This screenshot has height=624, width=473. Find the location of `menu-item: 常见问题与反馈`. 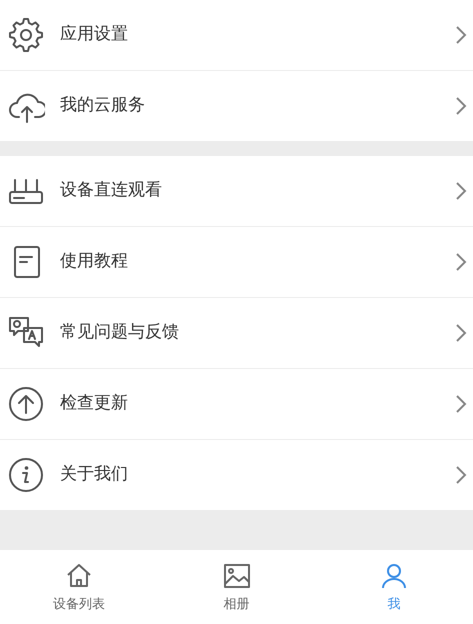

menu-item: 常见问题与反馈 is located at coordinates (236, 333).